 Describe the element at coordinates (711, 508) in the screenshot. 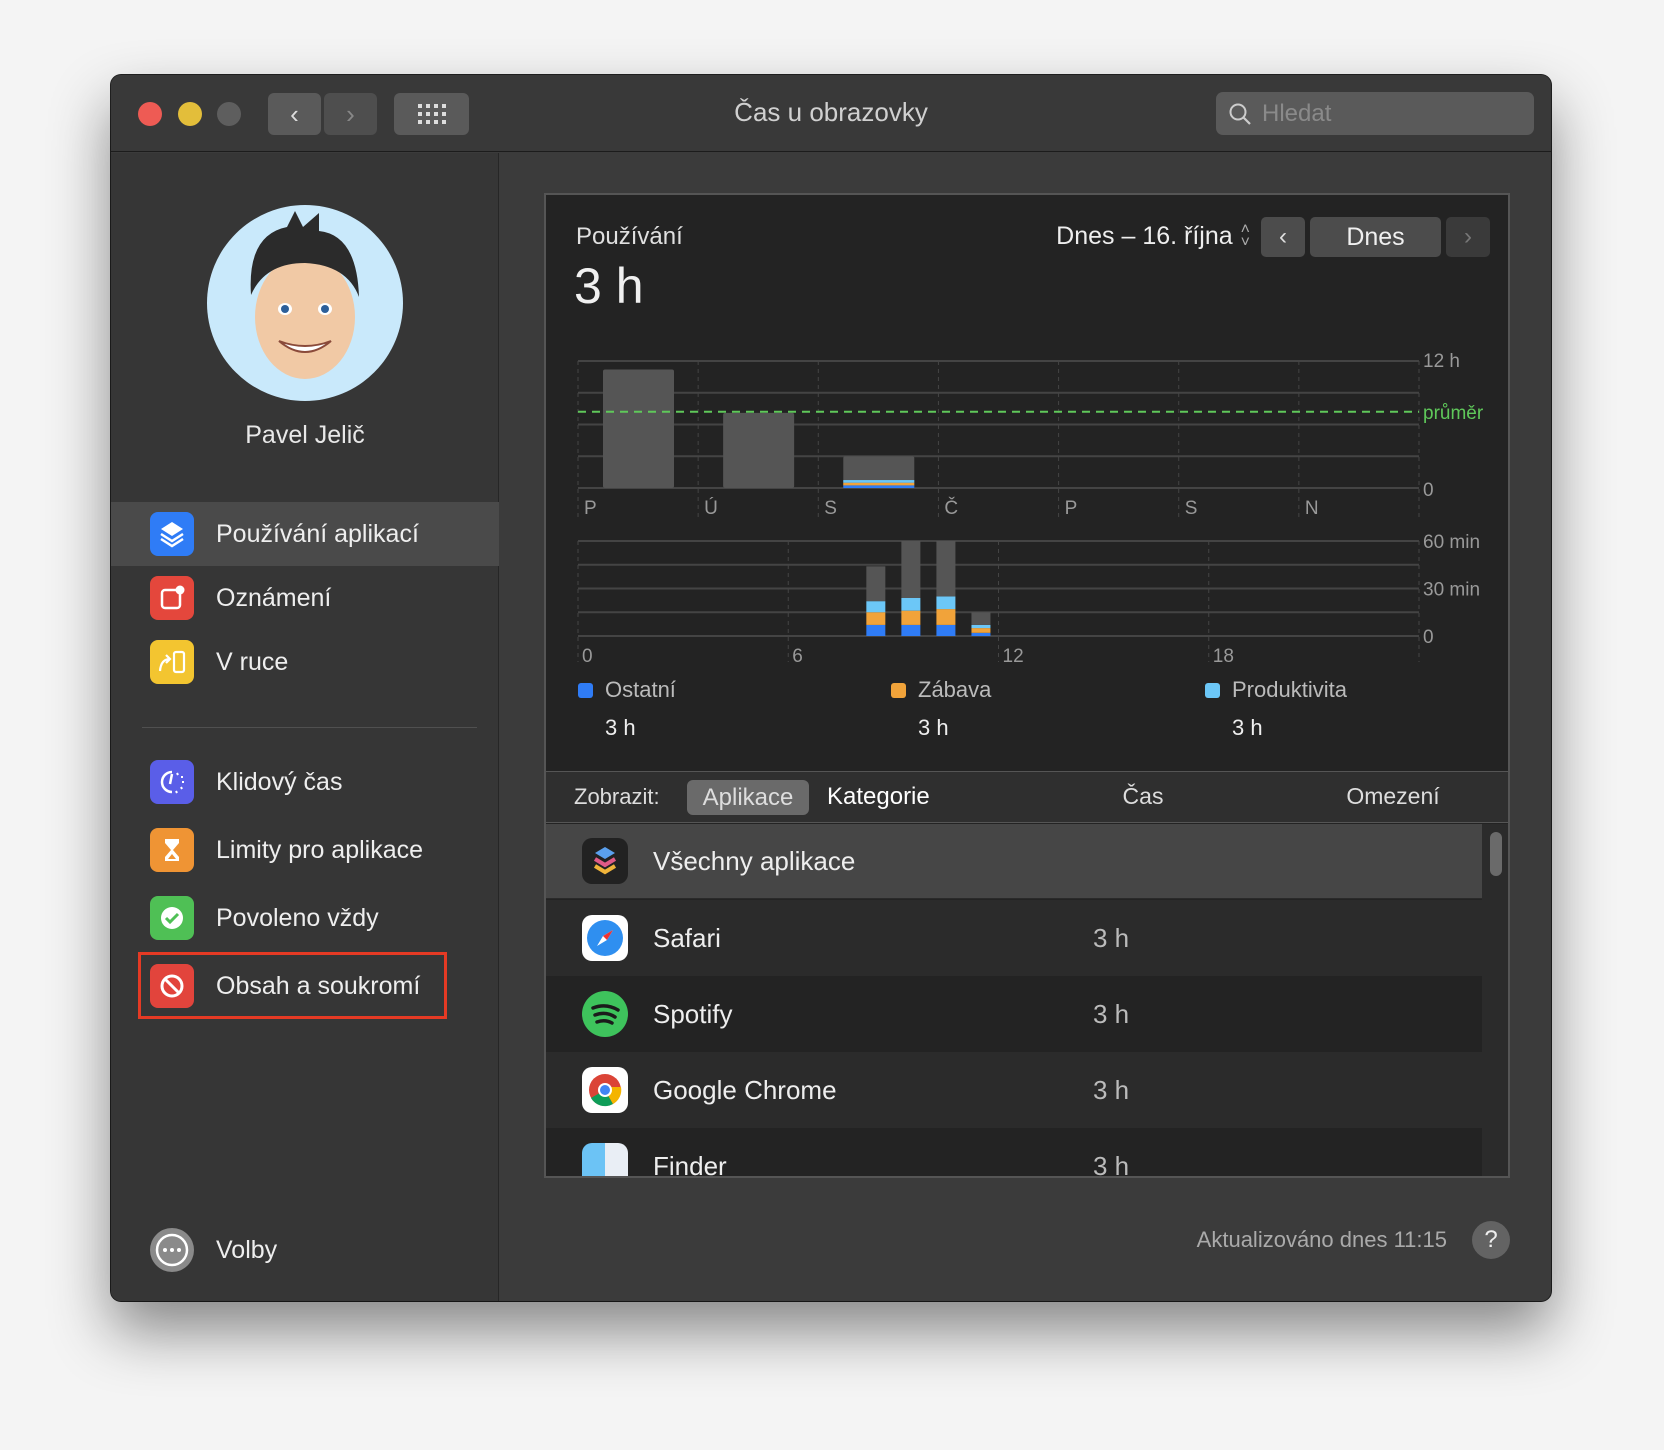

I see `day-label: Ú` at that location.